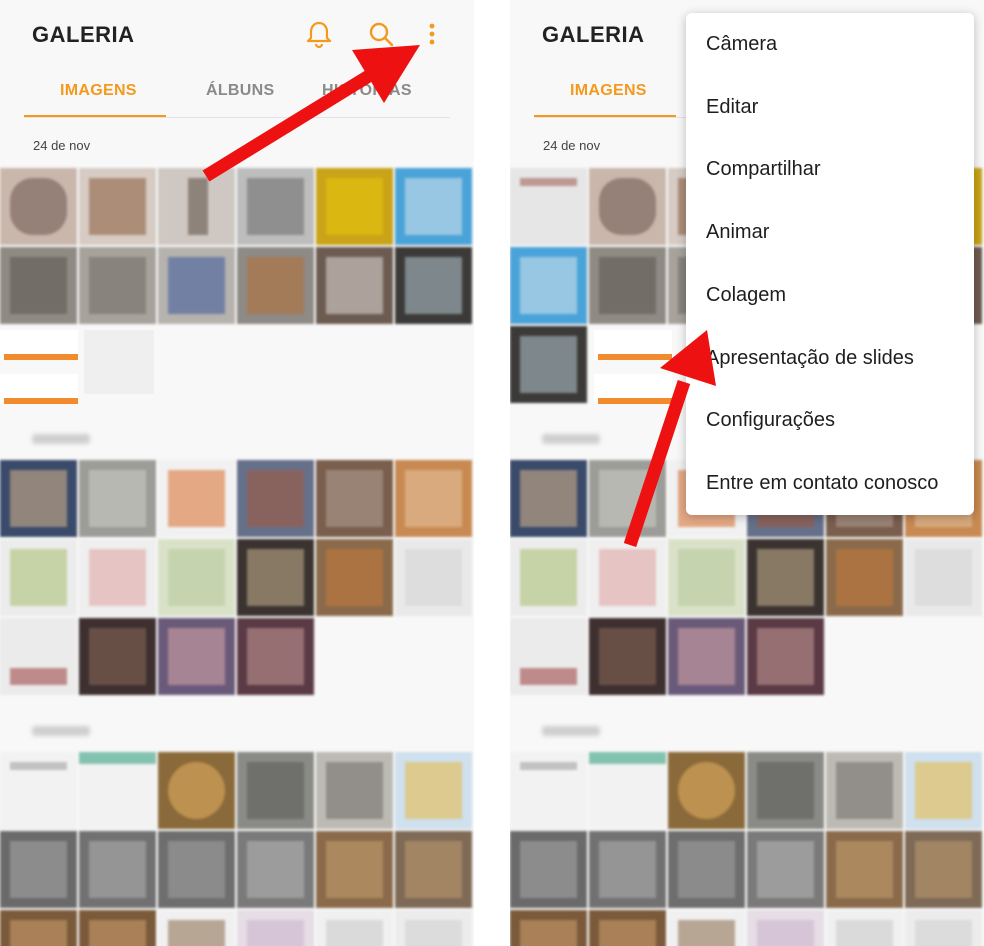 Image resolution: width=984 pixels, height=946 pixels. I want to click on tab-albuns: ÁLBUNS, so click(240, 91).